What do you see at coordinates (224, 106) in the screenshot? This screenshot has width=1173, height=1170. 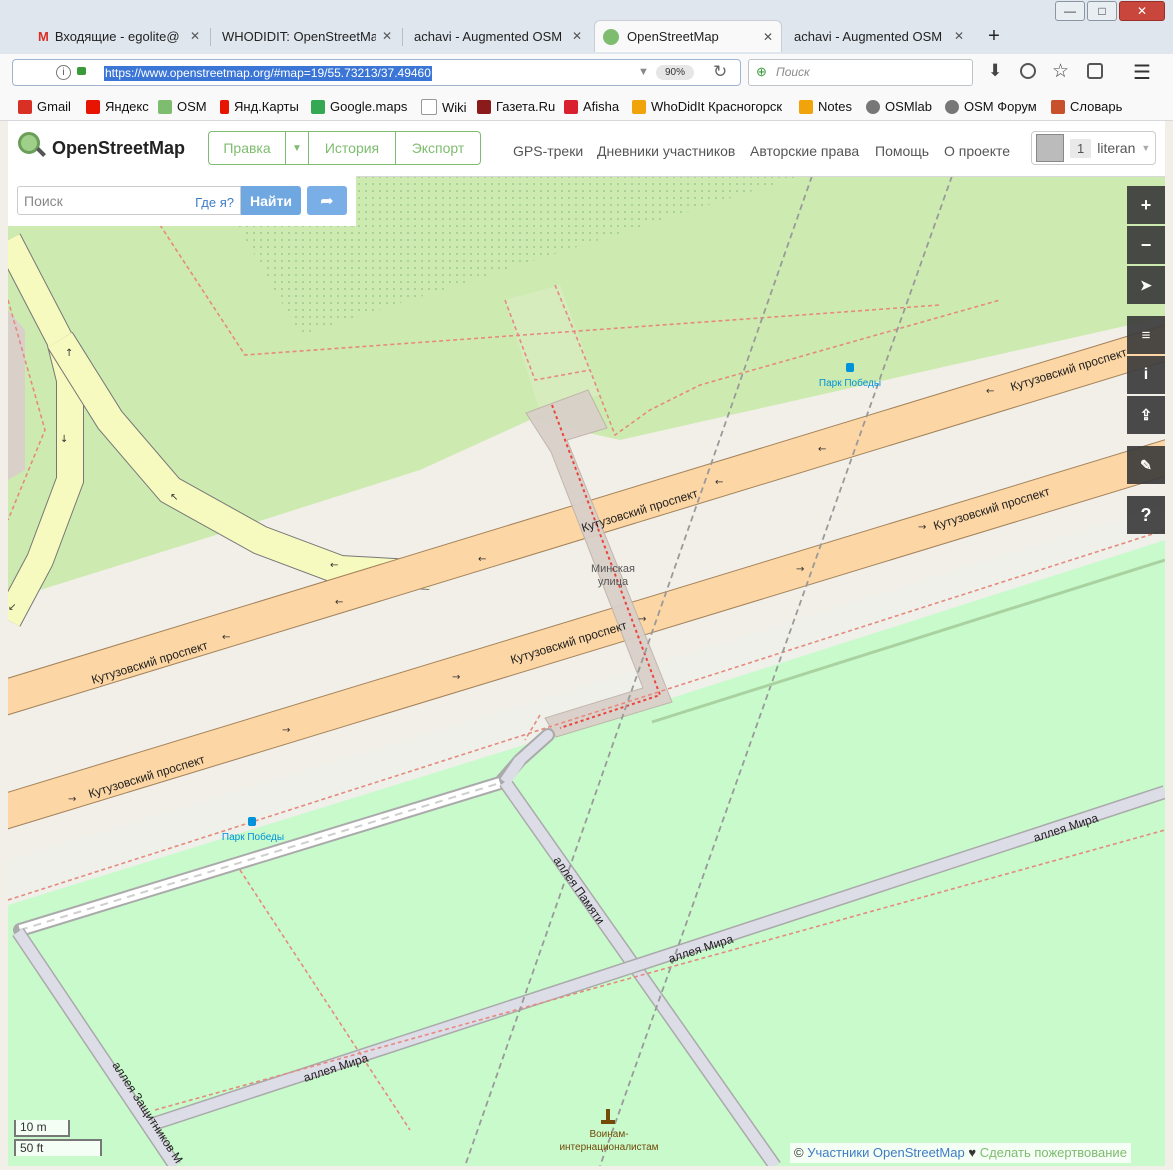 I see `map-pin-icon` at bounding box center [224, 106].